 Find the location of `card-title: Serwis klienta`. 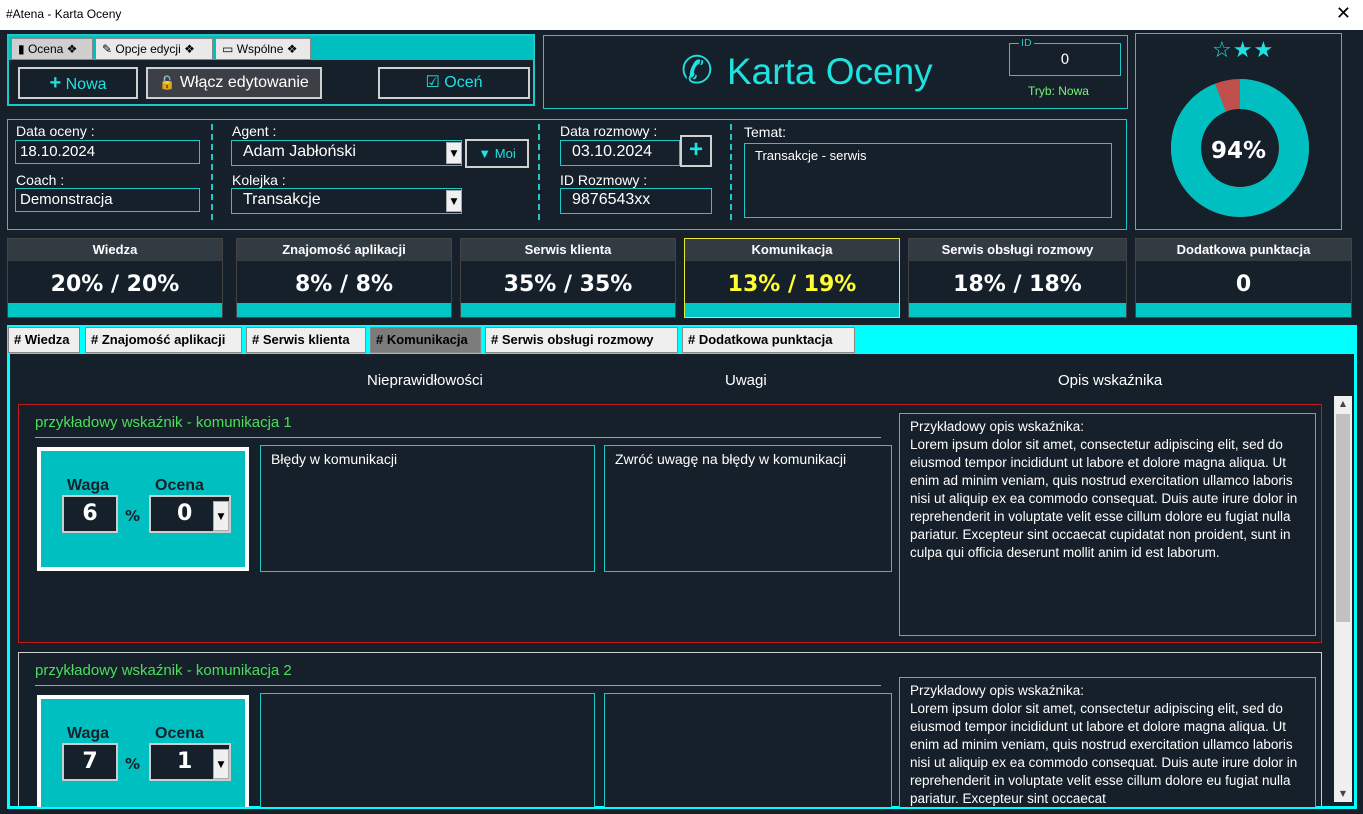

card-title: Serwis klienta is located at coordinates (568, 250).